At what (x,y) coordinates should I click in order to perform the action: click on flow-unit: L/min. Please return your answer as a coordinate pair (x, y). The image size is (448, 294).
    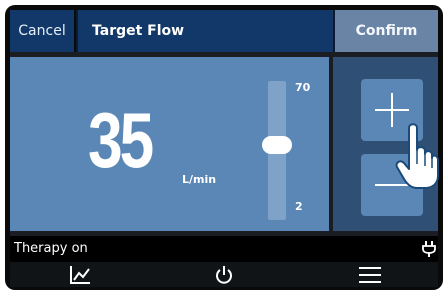
    Looking at the image, I should click on (199, 179).